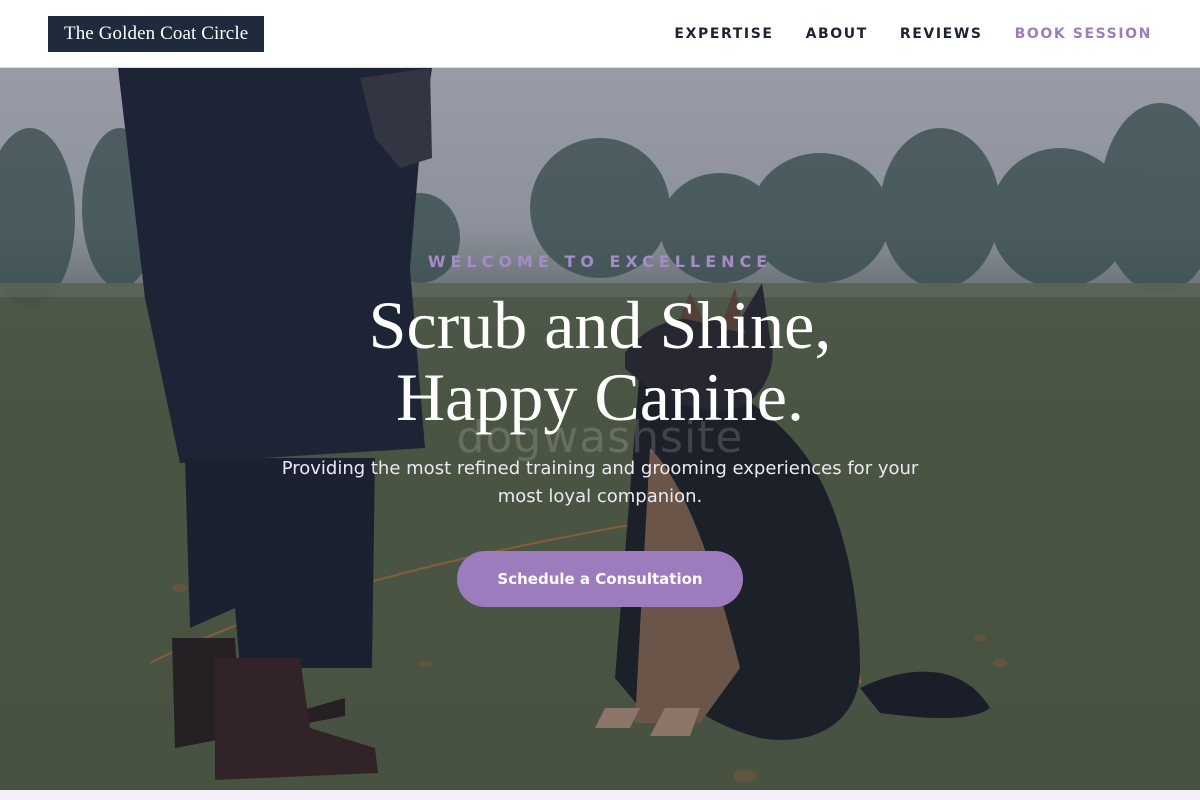 The height and width of the screenshot is (800, 1200). What do you see at coordinates (723, 34) in the screenshot?
I see `nav-link-expertise: EXPERTISE` at bounding box center [723, 34].